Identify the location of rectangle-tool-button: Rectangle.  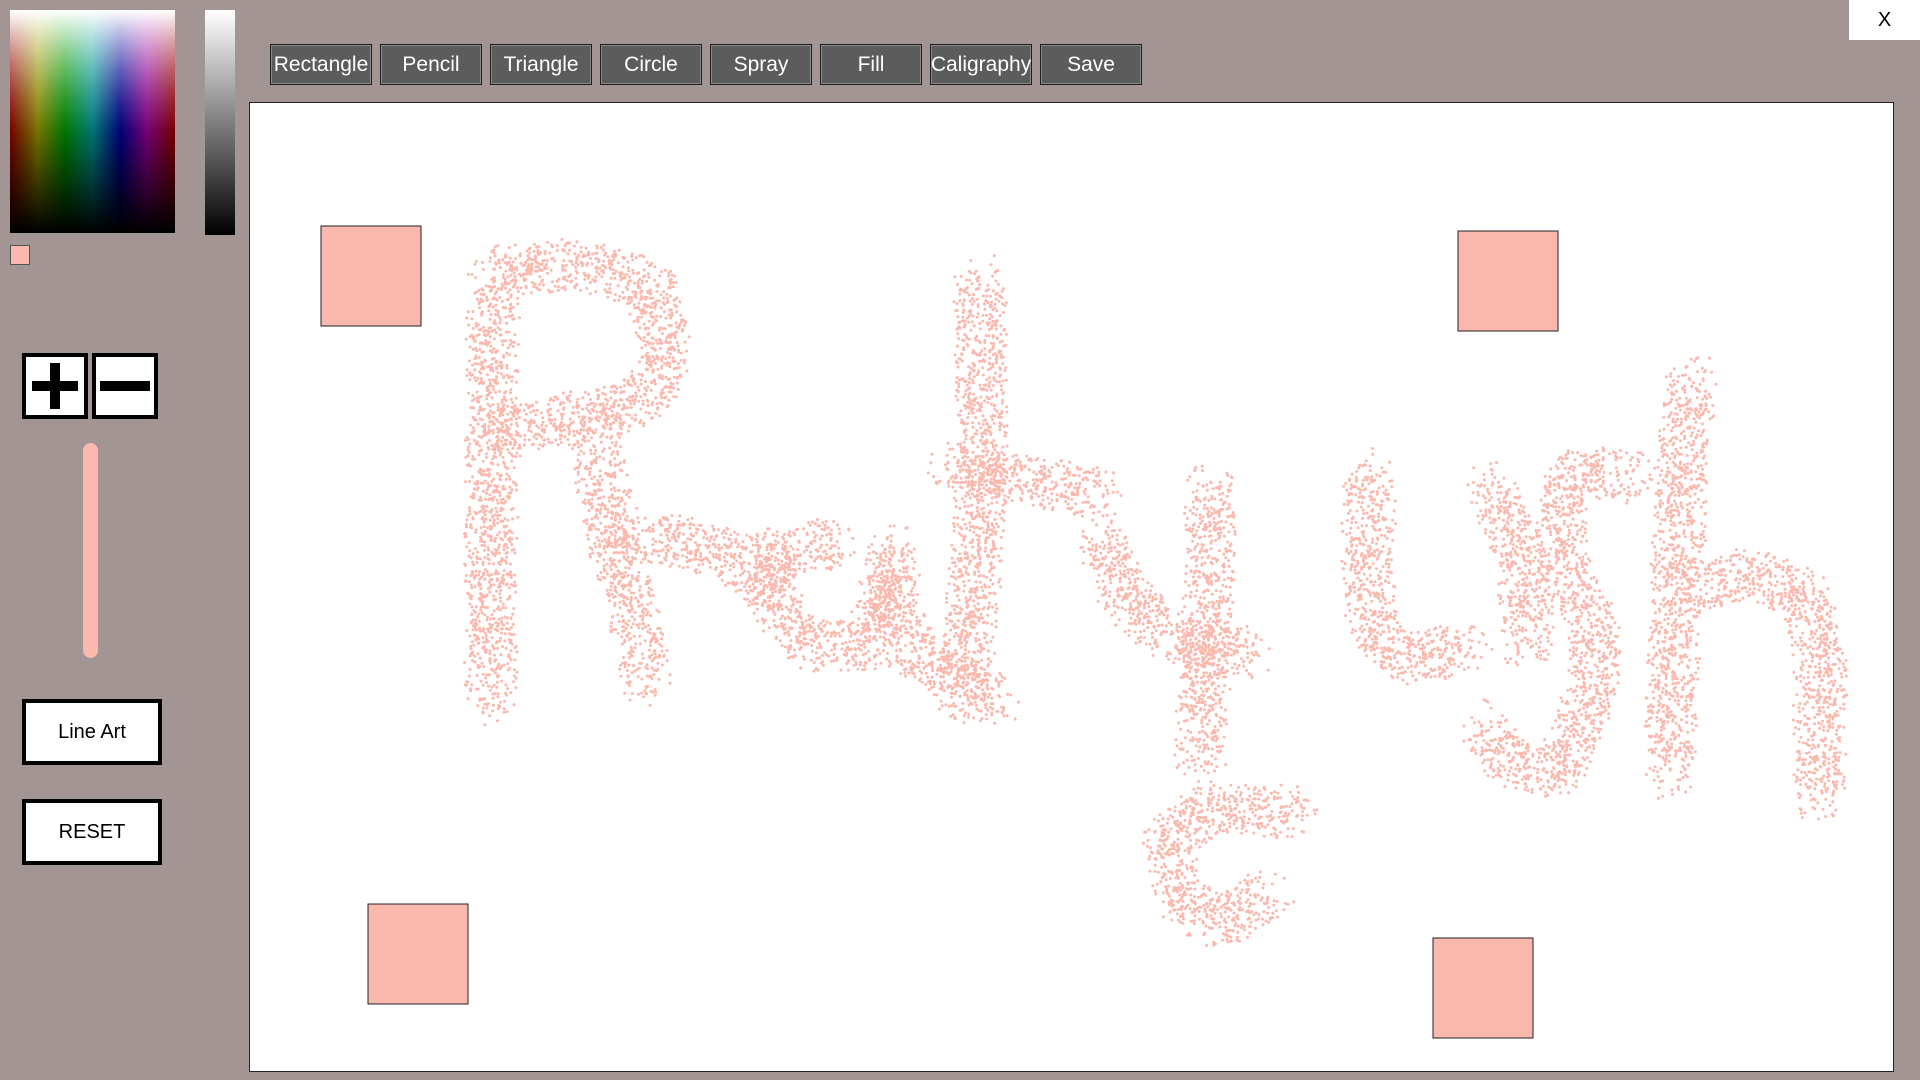
(321, 64).